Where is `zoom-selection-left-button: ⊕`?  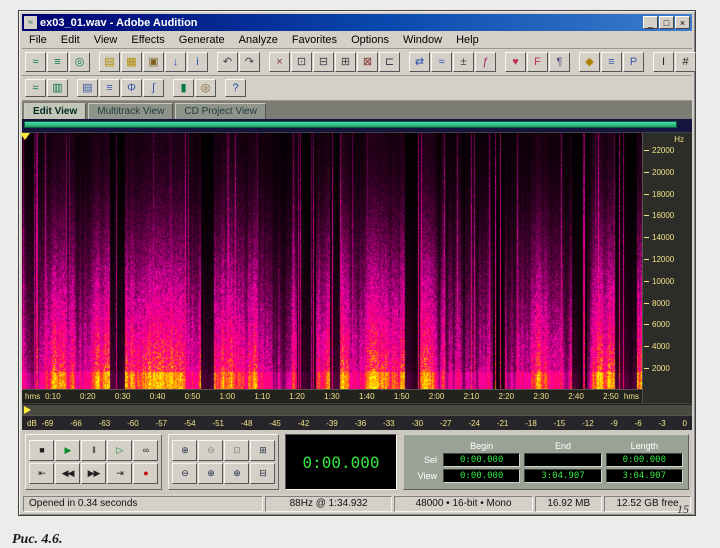 zoom-selection-left-button: ⊕ is located at coordinates (210, 473).